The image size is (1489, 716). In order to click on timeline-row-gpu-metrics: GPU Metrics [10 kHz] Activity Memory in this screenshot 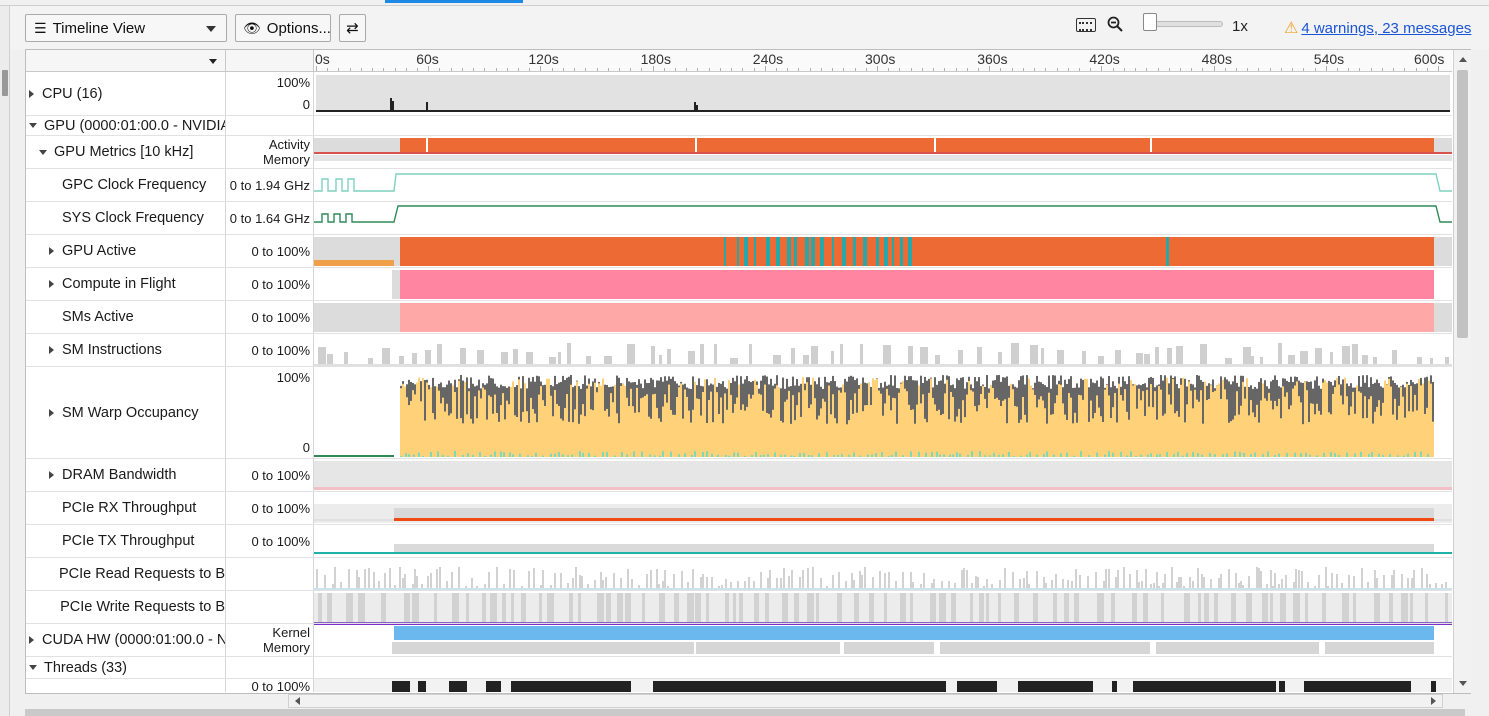, I will do `click(739, 152)`.